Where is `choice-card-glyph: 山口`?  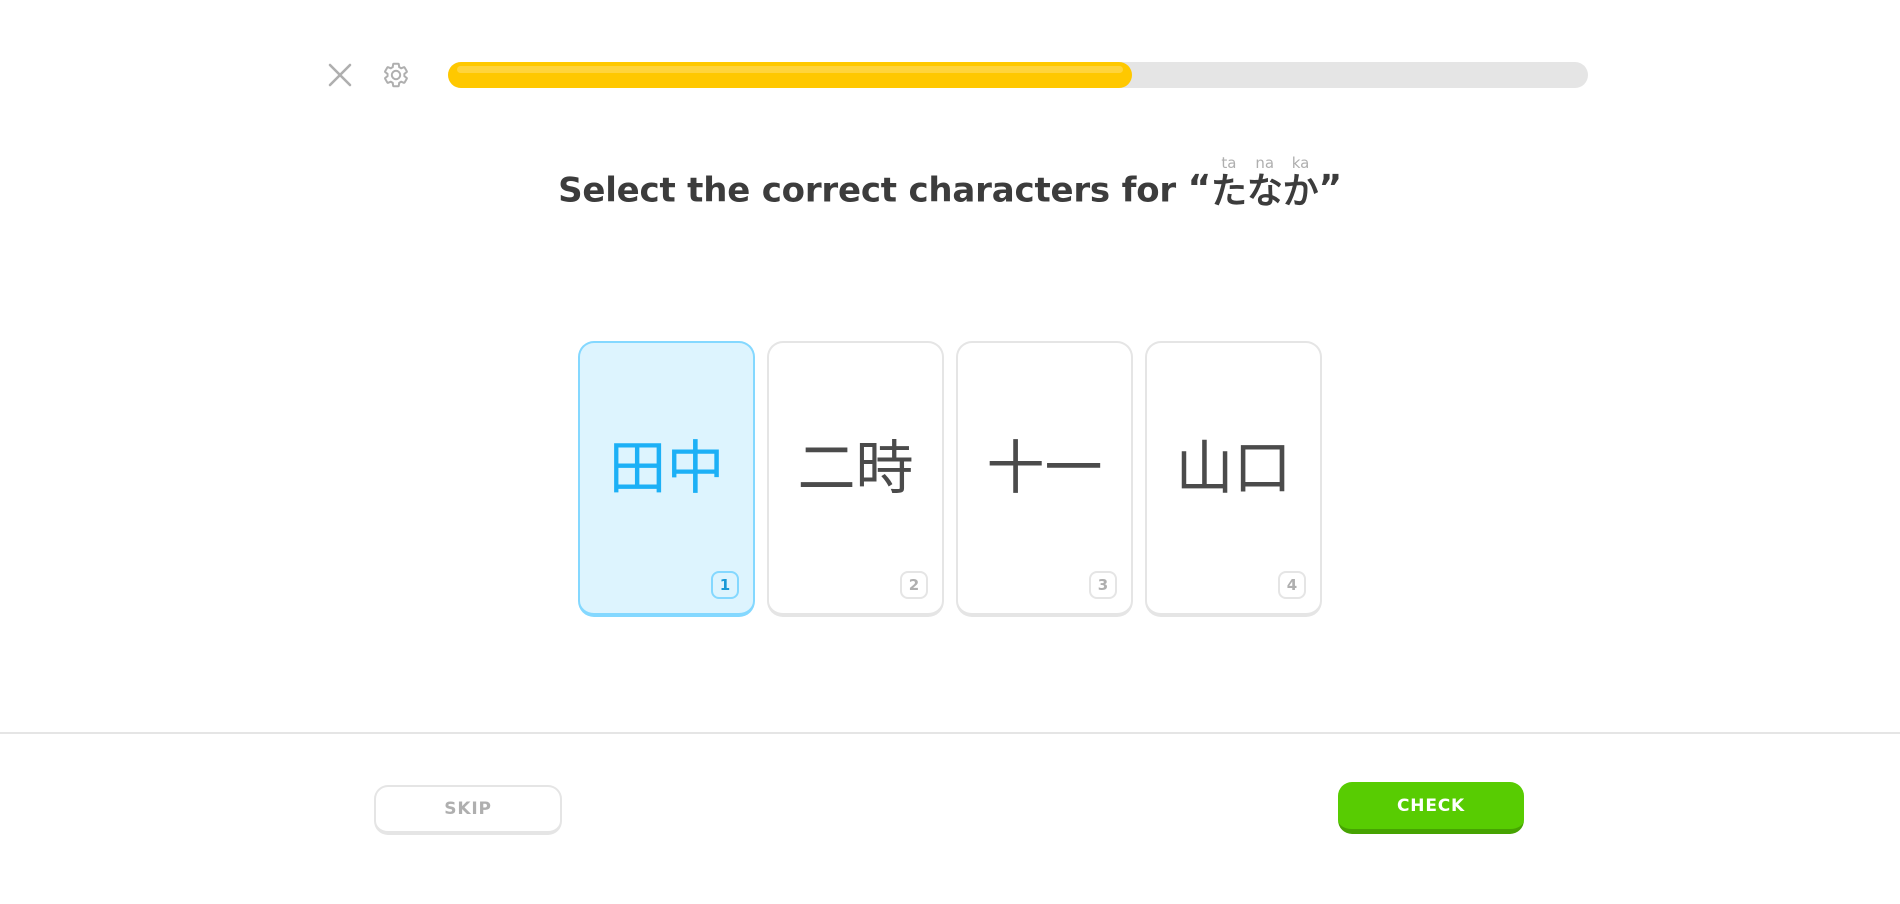
choice-card-glyph: 山口 is located at coordinates (1233, 468).